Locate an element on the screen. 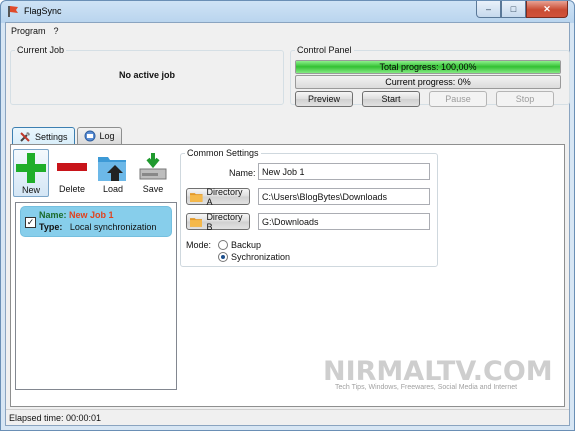  stop-button: Stop is located at coordinates (525, 99).